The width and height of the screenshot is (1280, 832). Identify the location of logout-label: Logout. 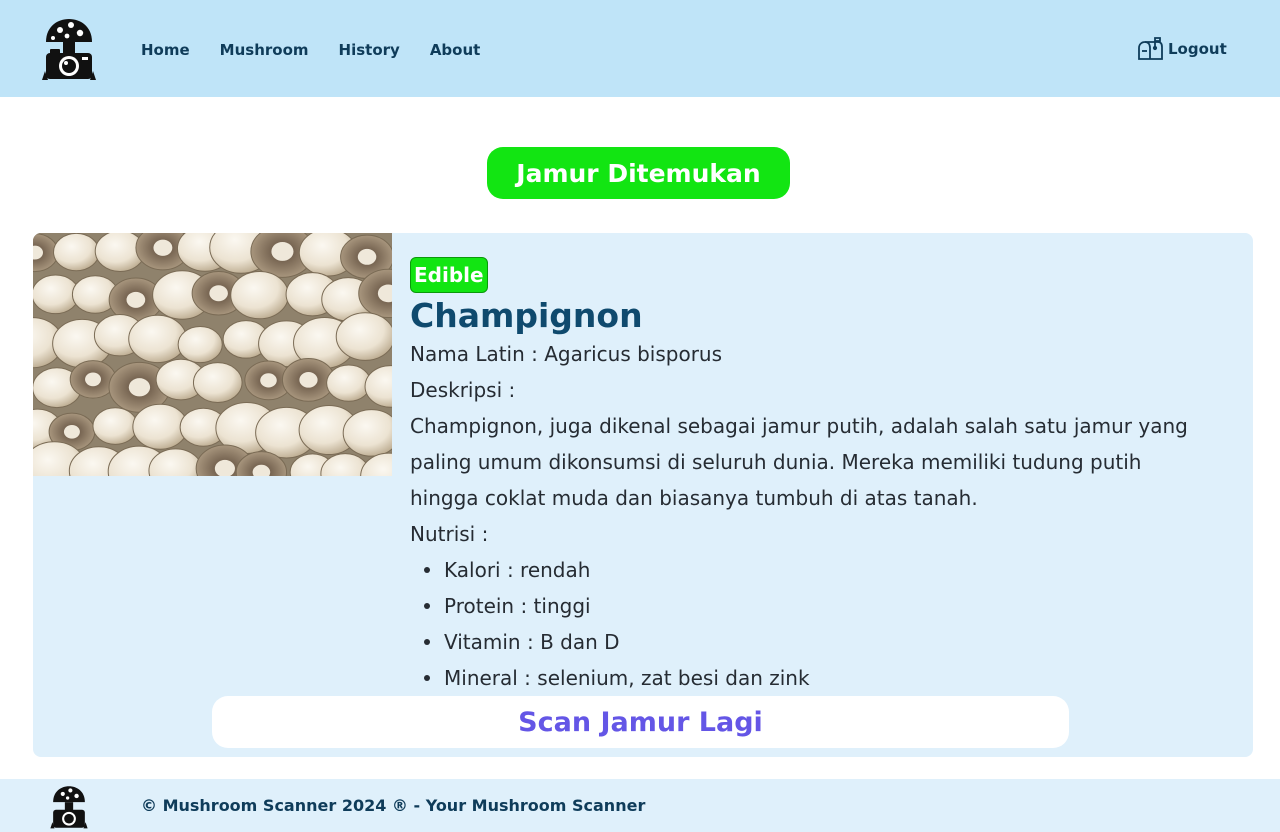
(1197, 49).